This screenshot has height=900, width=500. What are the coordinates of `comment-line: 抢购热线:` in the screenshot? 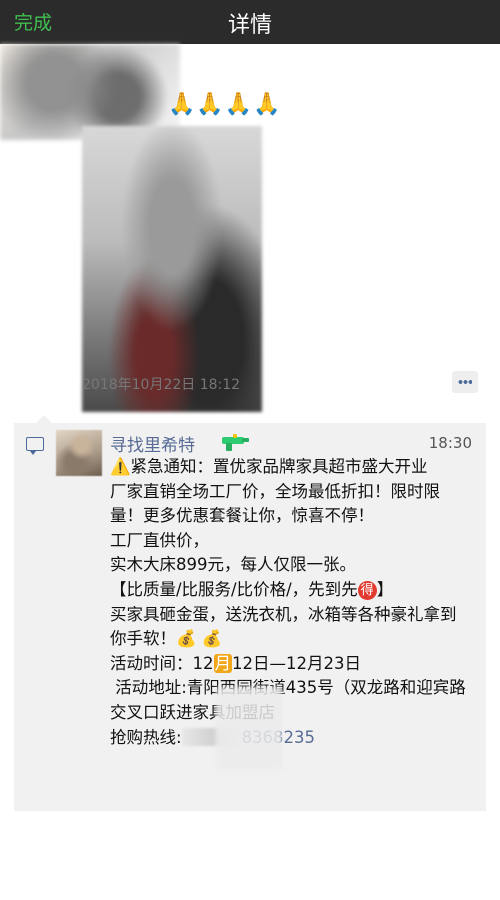 It's located at (146, 737).